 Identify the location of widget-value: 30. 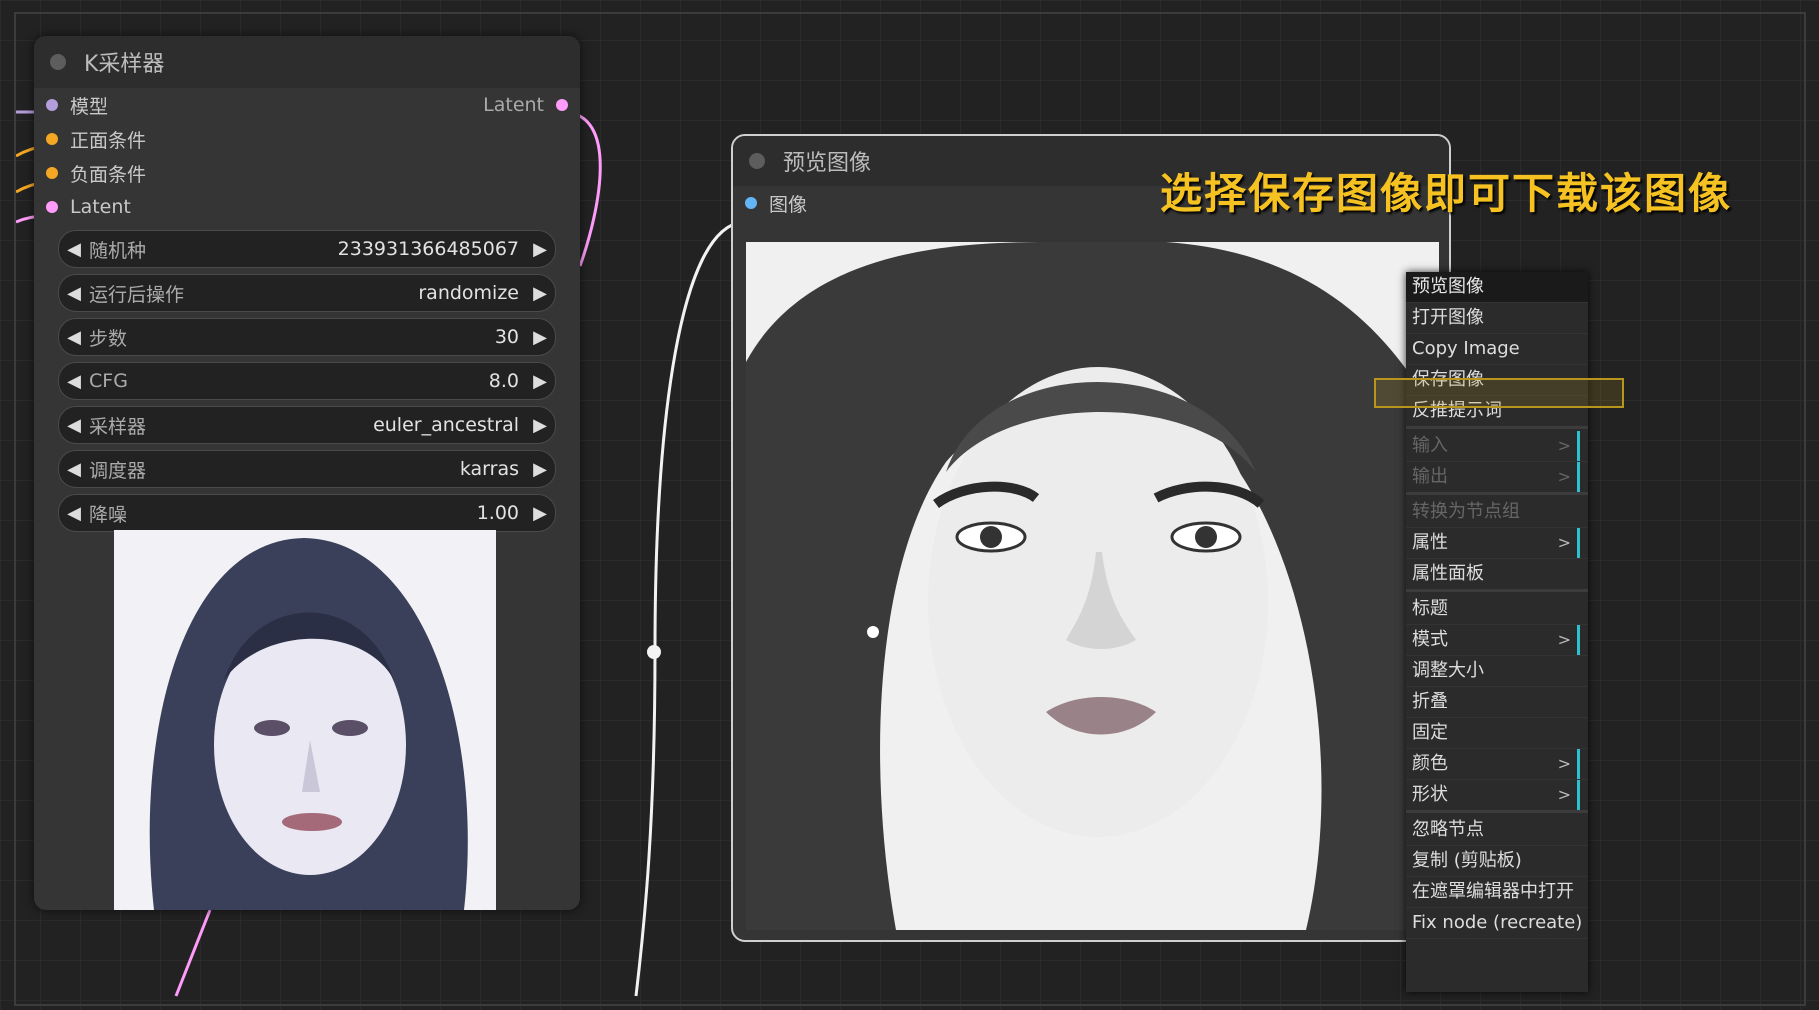
(507, 337).